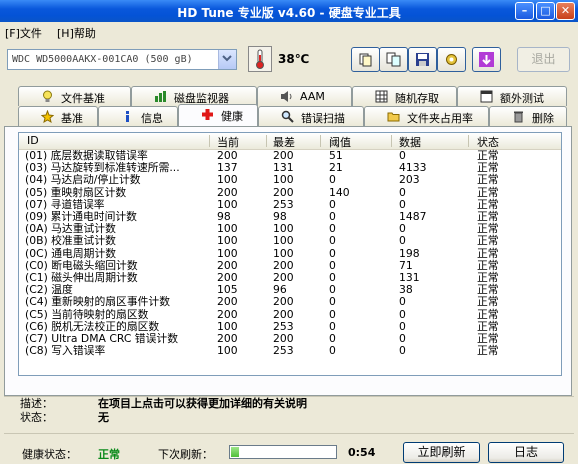  Describe the element at coordinates (122, 59) in the screenshot. I see `drive-select: WDC WD5000AAKX-001CA0 (500 gB)` at that location.